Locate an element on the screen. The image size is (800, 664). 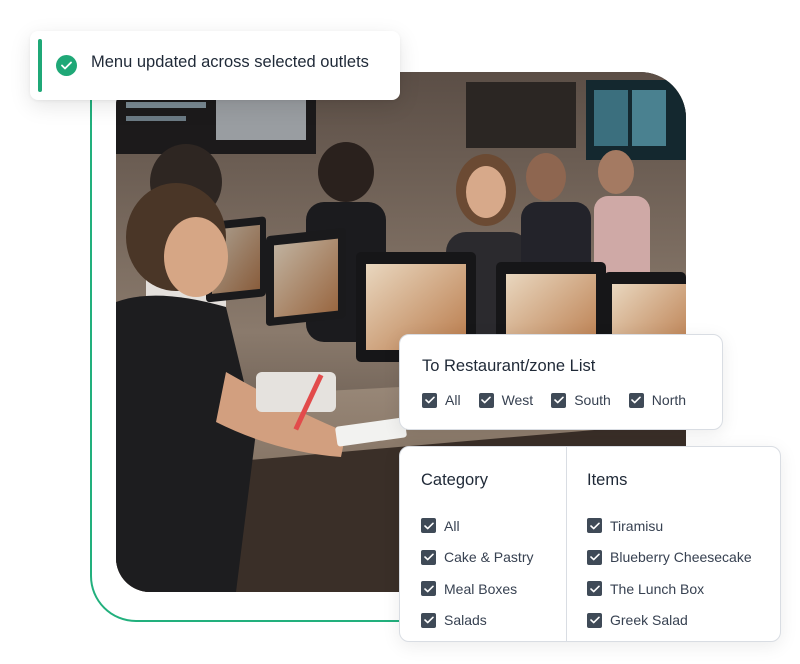
success-toast: Menu updated across selected outlets is located at coordinates (215, 65).